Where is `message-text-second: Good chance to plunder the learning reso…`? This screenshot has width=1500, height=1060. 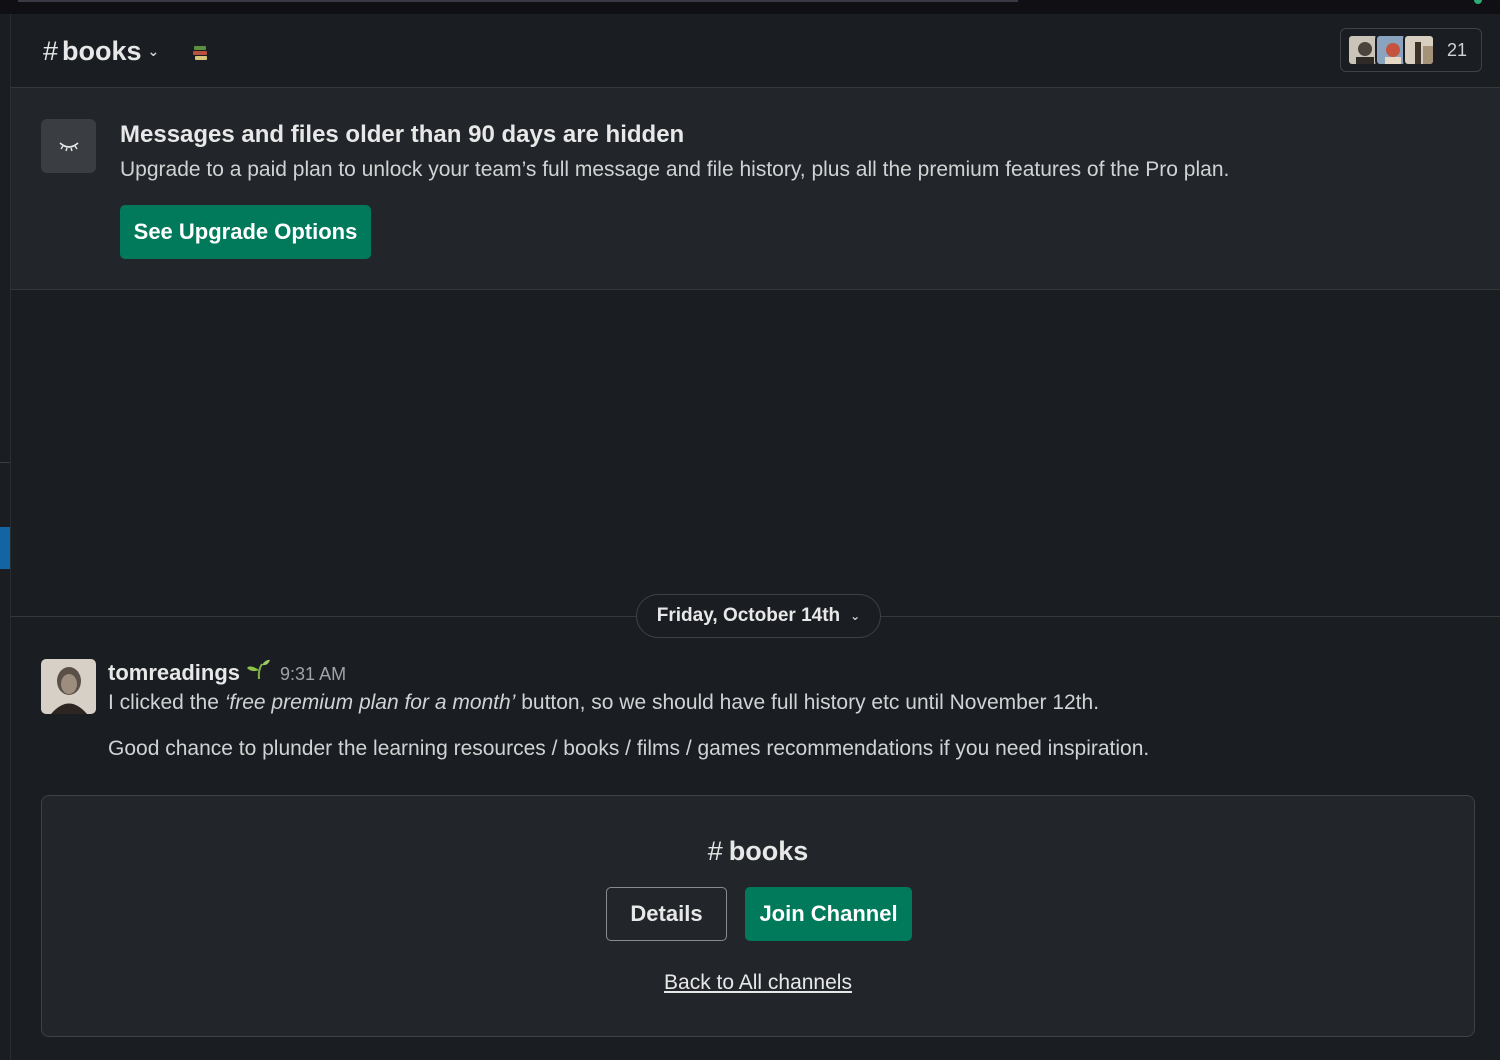 message-text-second: Good chance to plunder the learning reso… is located at coordinates (629, 748).